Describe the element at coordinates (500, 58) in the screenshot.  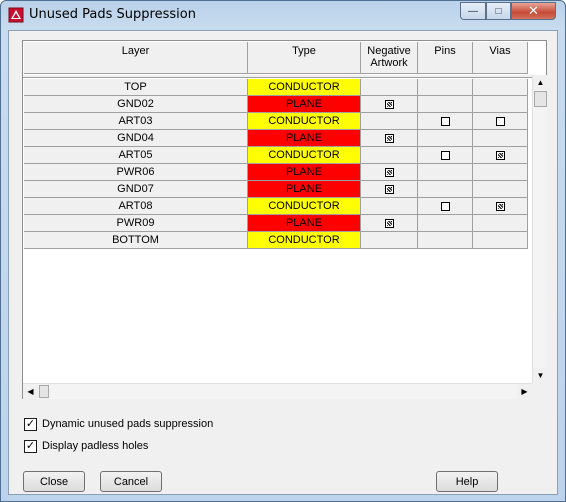
I see `column-header-vias: Vias` at that location.